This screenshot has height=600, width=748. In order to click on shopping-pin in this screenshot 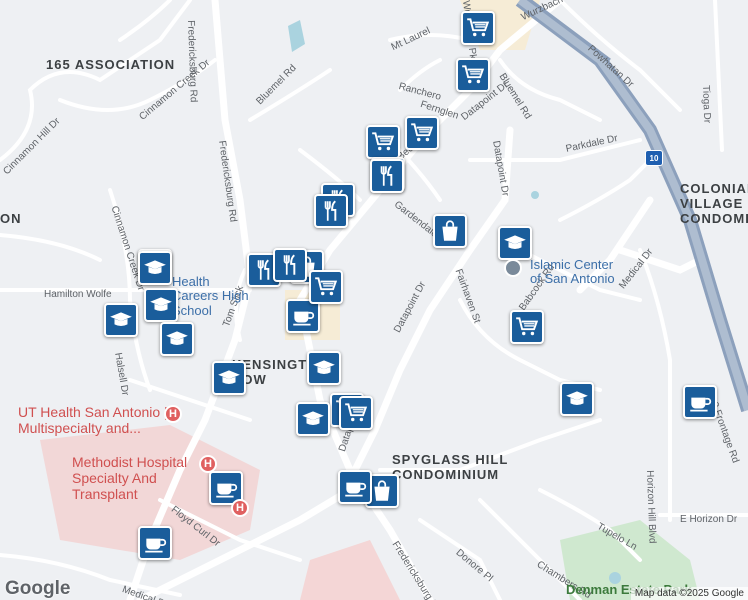, I will do `click(450, 231)`.